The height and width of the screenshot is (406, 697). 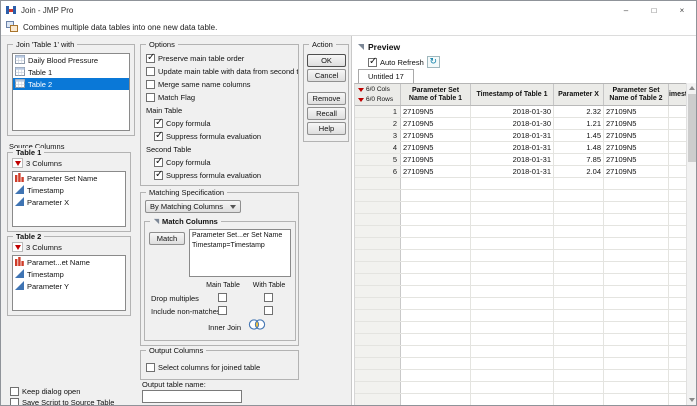 I want to click on row-number-cell: 4, so click(x=378, y=147).